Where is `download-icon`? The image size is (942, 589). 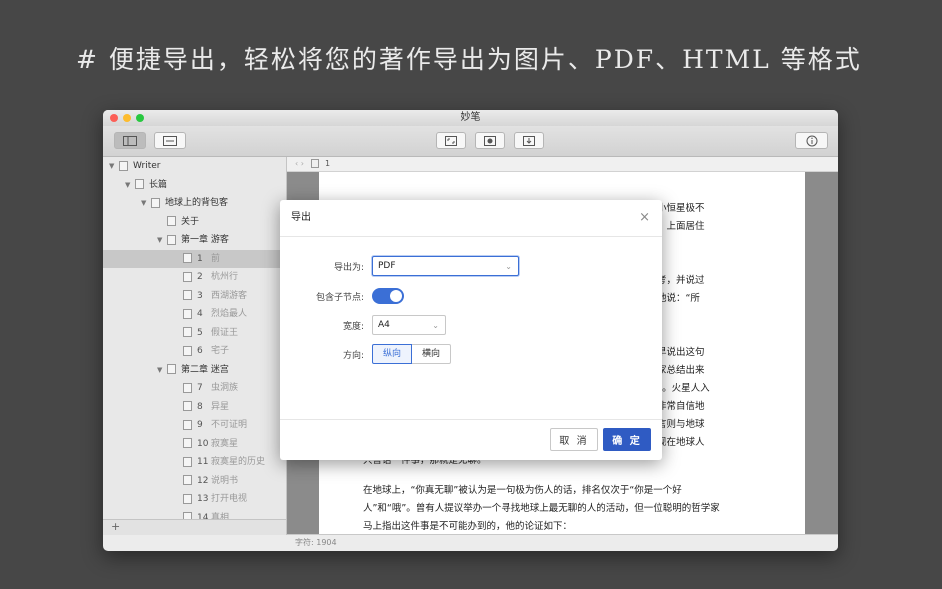
download-icon is located at coordinates (529, 140).